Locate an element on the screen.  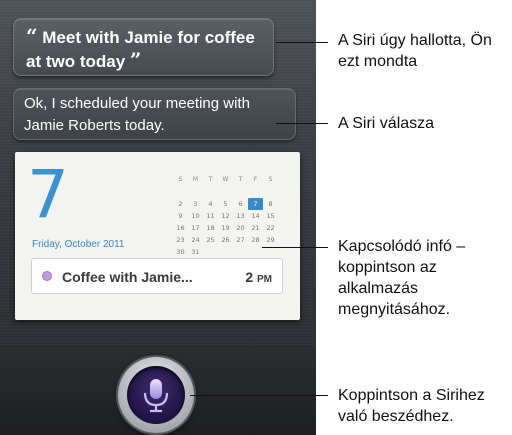
calendar-day: 31 is located at coordinates (195, 252).